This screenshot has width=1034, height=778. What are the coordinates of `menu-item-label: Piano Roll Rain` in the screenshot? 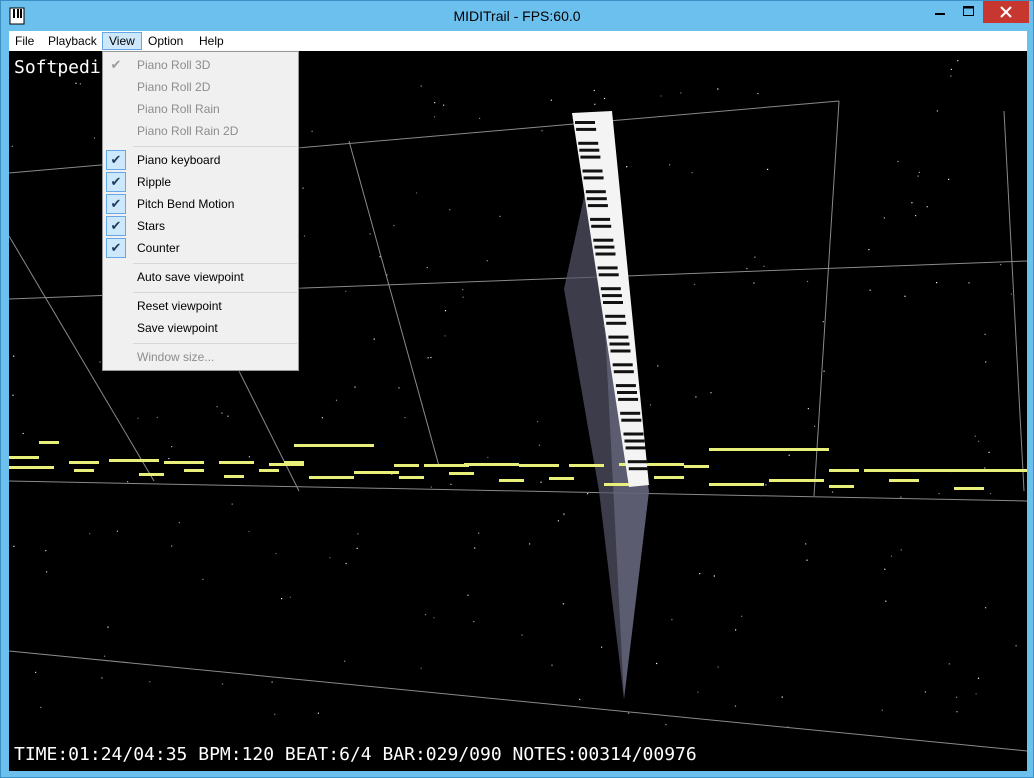 It's located at (178, 109).